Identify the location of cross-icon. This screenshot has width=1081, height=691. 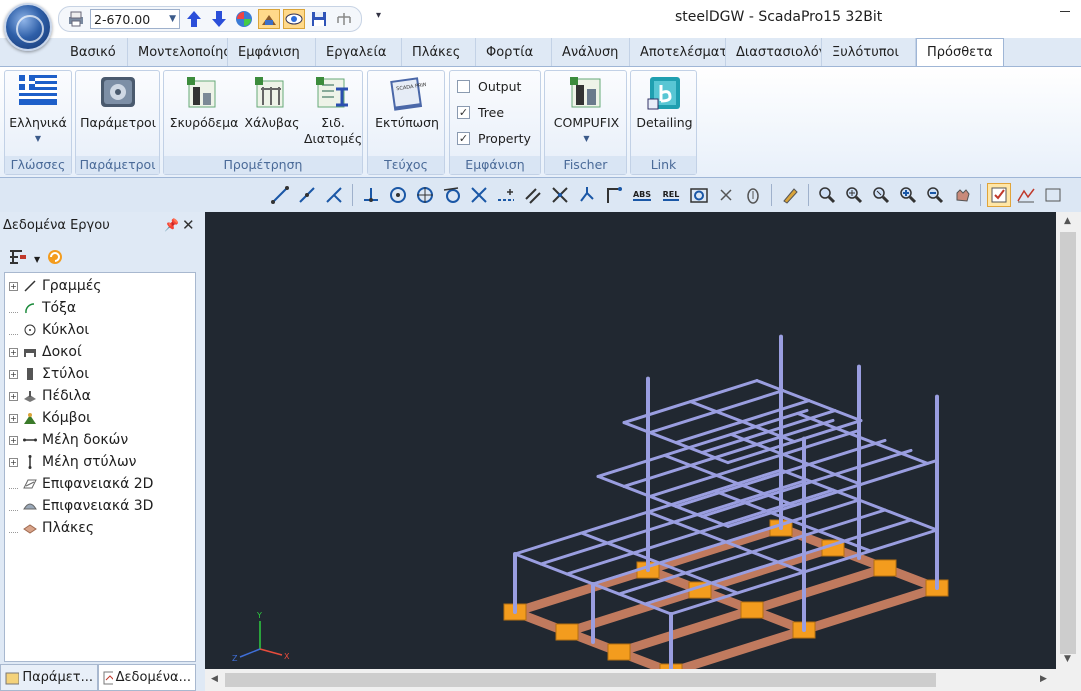
(560, 195).